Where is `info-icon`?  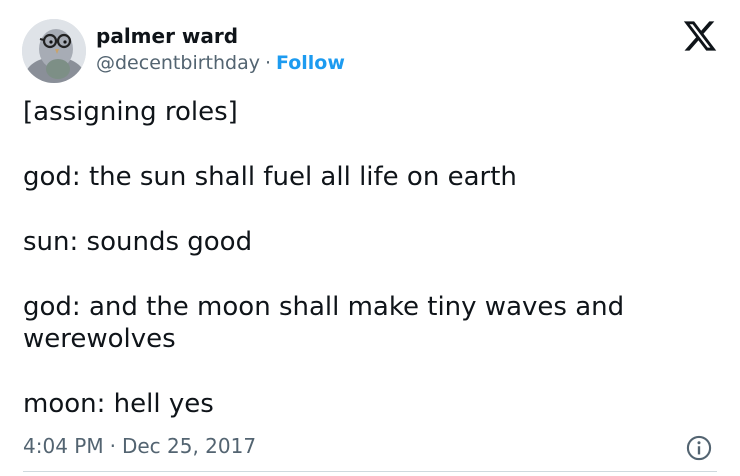 info-icon is located at coordinates (699, 448).